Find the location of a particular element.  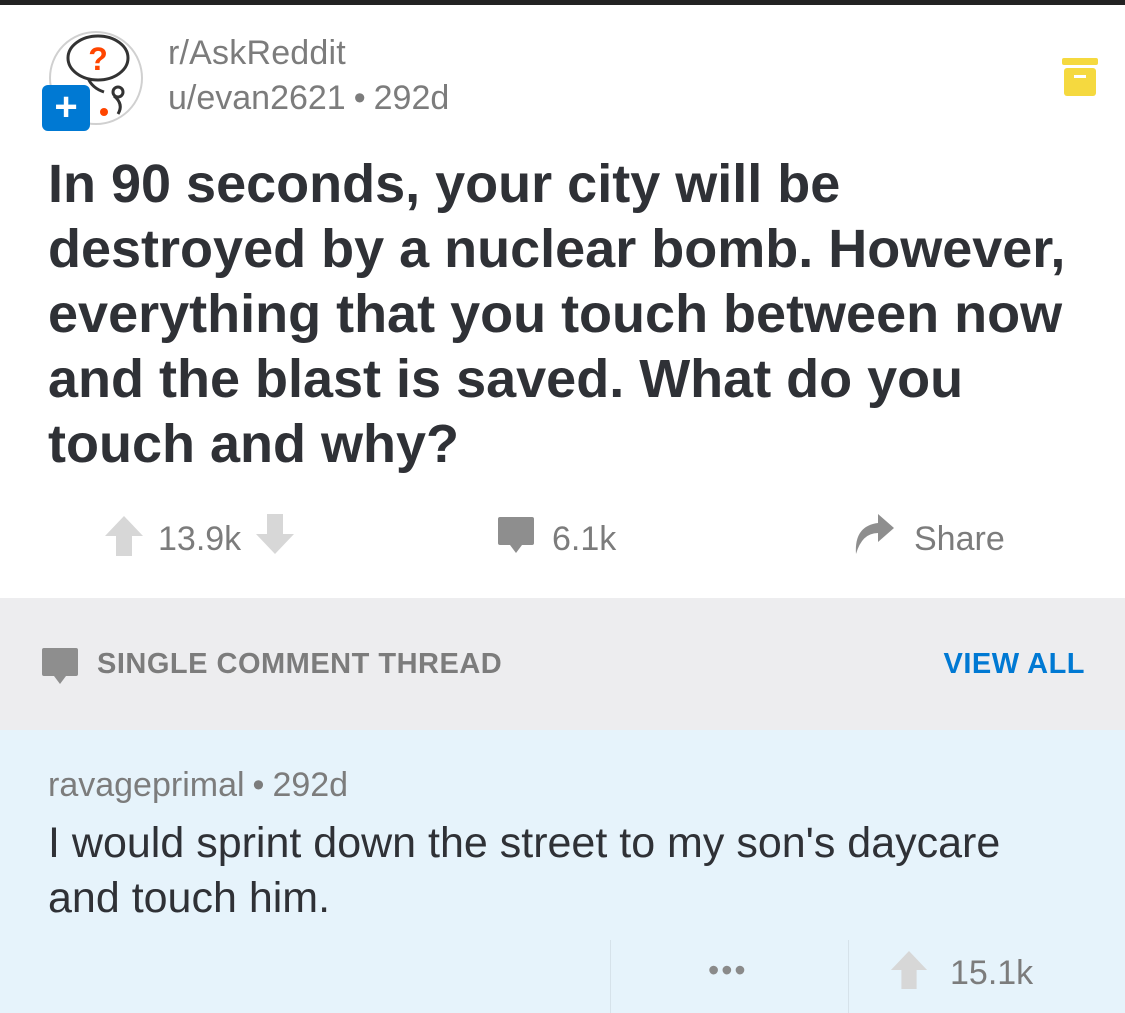

comment-vote: 15.1k is located at coordinates (962, 972).